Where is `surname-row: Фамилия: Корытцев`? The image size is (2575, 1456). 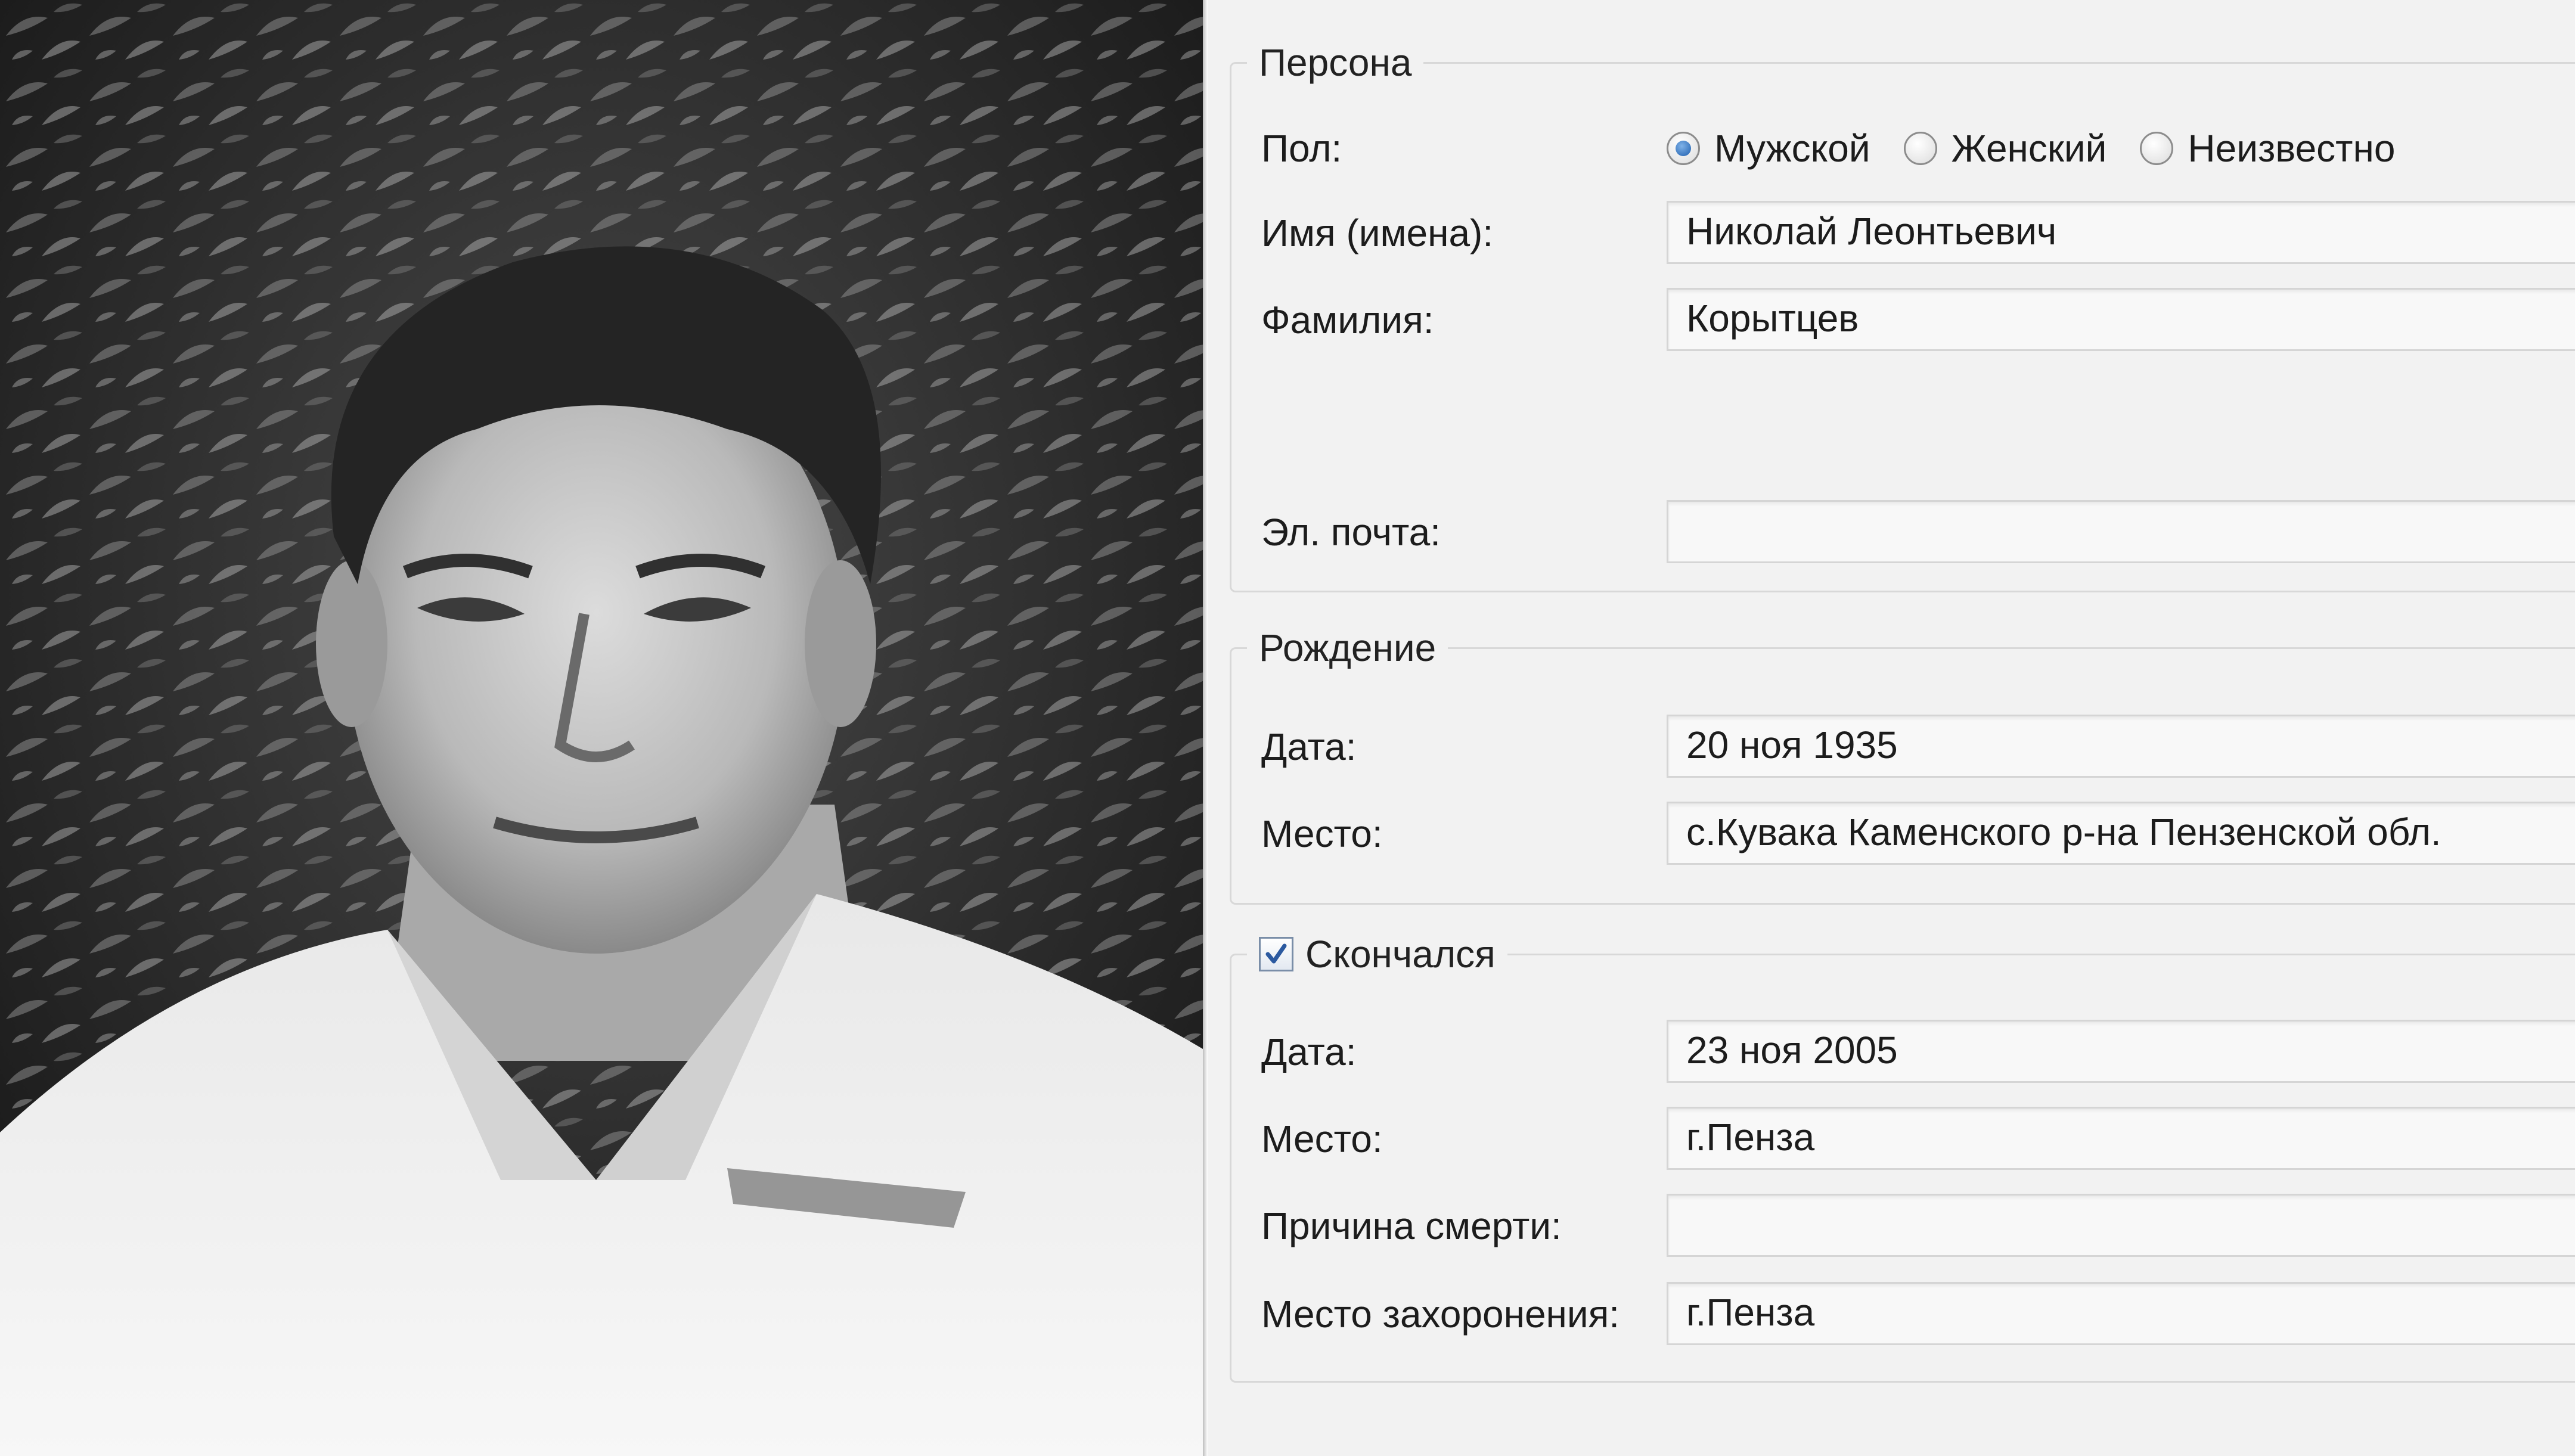
surname-row: Фамилия: Корытцев is located at coordinates (1903, 320).